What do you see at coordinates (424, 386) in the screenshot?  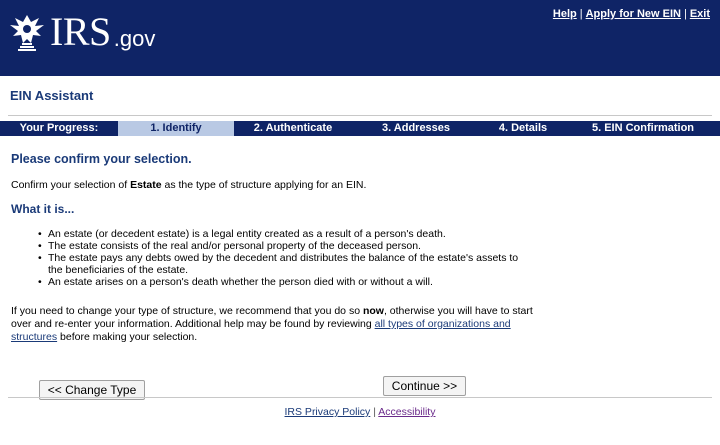 I see `continue-button: Continue >>` at bounding box center [424, 386].